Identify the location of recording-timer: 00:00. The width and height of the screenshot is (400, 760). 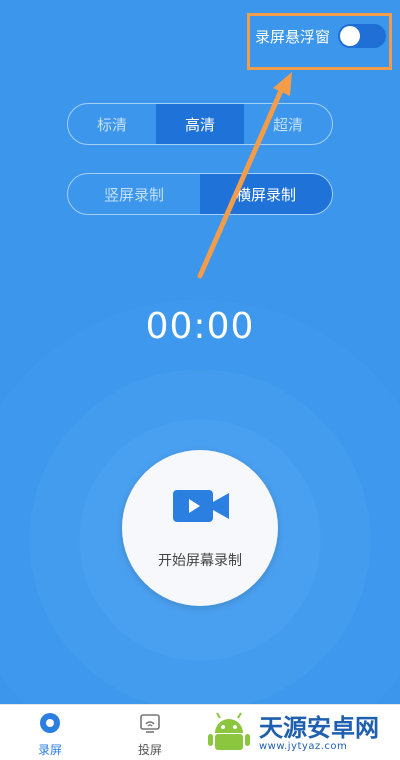
(200, 326).